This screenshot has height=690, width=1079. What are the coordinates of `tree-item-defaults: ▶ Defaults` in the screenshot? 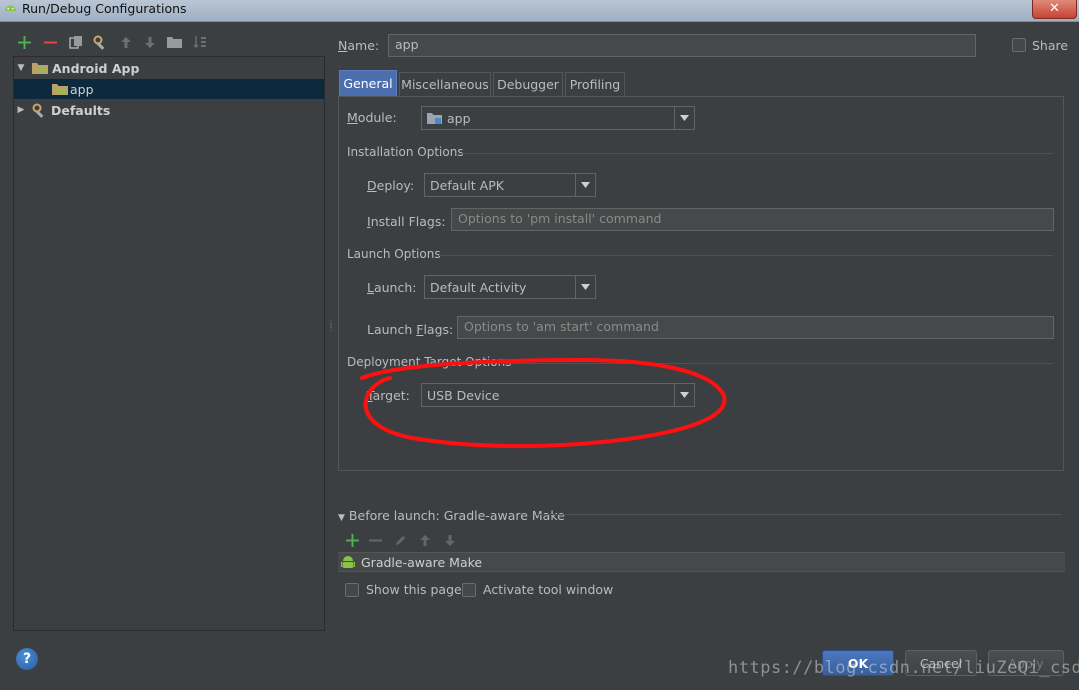 It's located at (169, 110).